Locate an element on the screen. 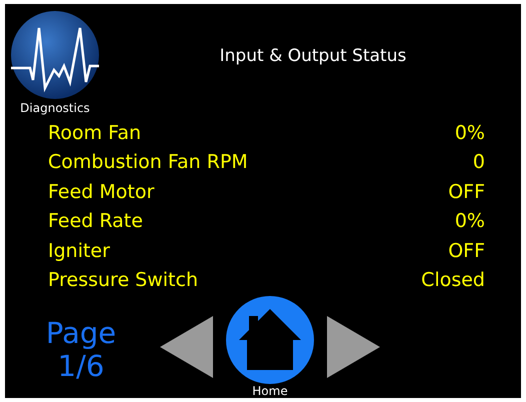  status-label: Feed Motor is located at coordinates (101, 191).